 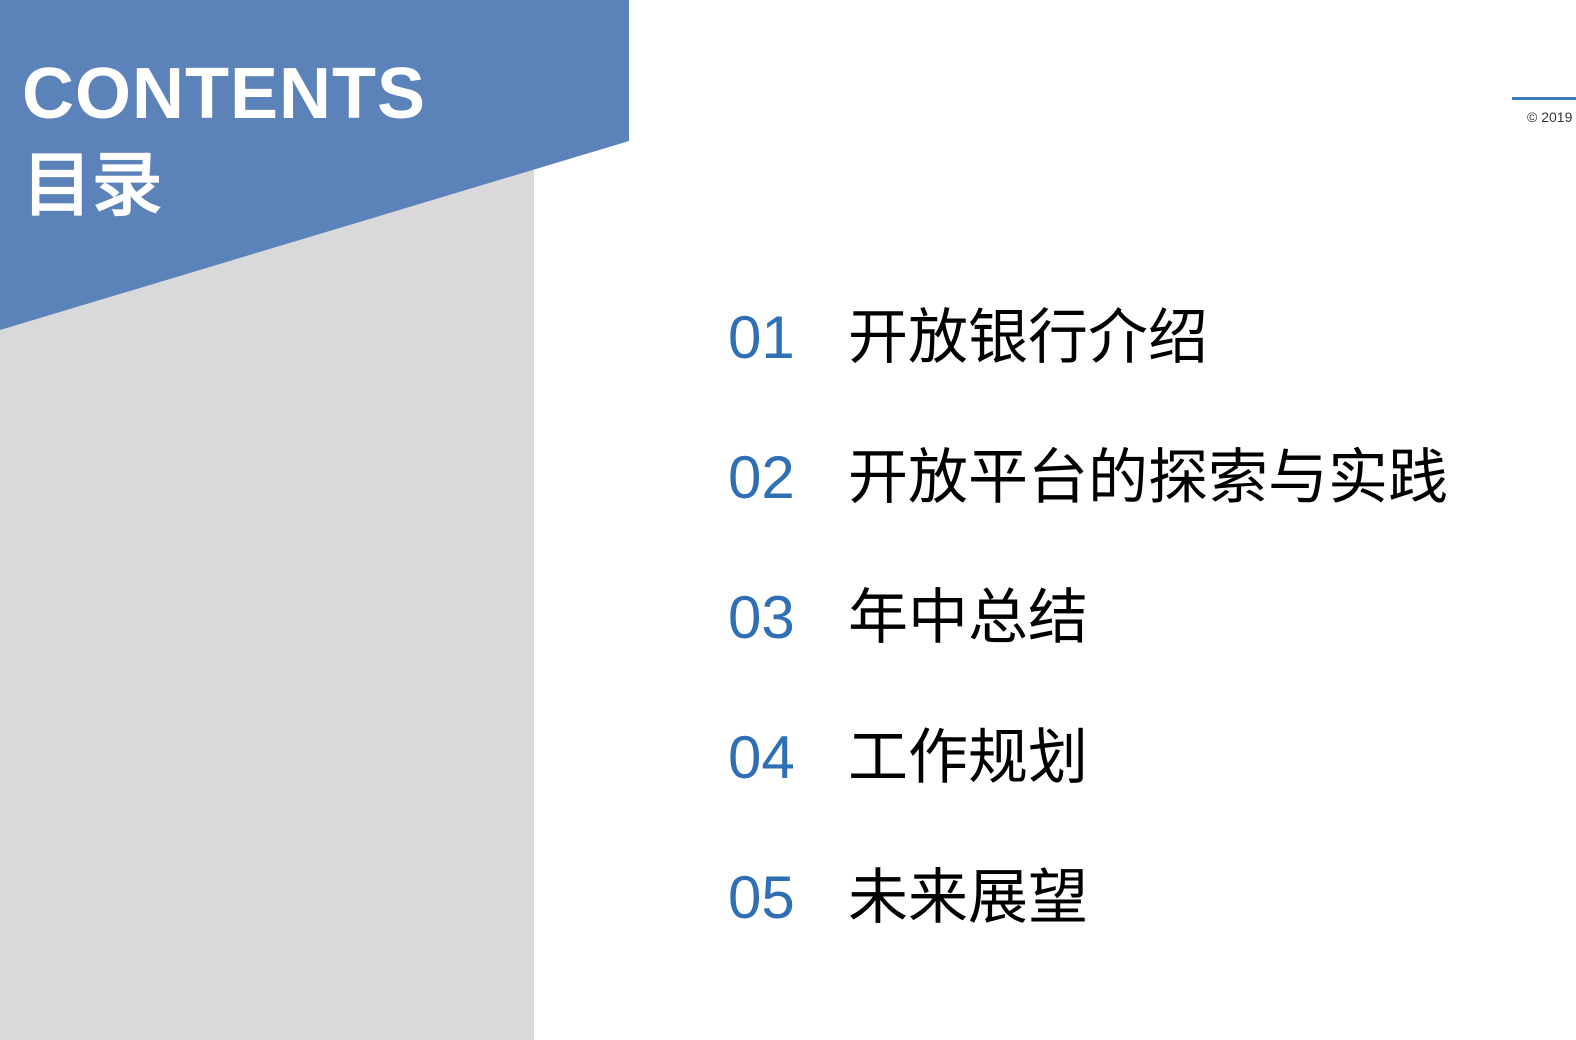 What do you see at coordinates (761, 337) in the screenshot?
I see `toc-number: 01` at bounding box center [761, 337].